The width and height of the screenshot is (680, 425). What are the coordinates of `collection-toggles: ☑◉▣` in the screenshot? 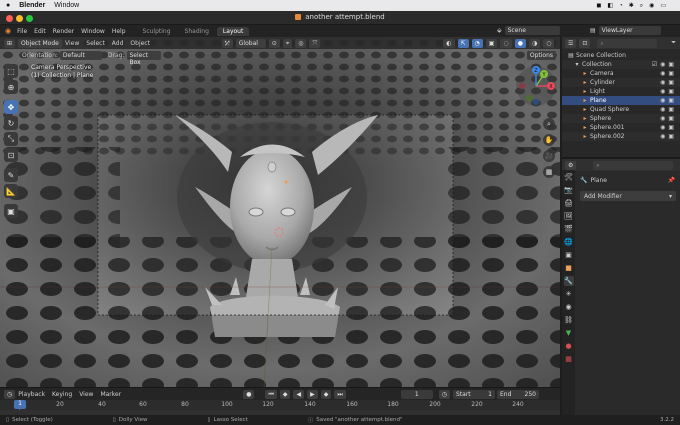 It's located at (664, 64).